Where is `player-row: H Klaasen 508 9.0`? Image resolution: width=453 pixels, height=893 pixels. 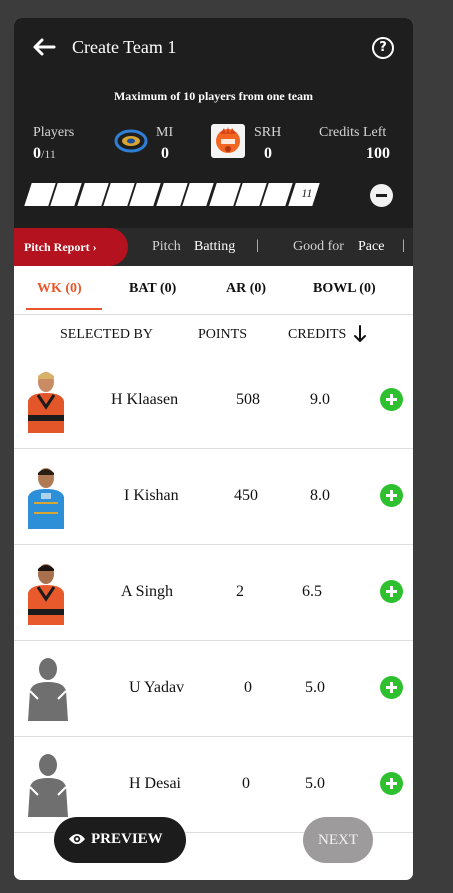
player-row: H Klaasen 508 9.0 is located at coordinates (213, 401).